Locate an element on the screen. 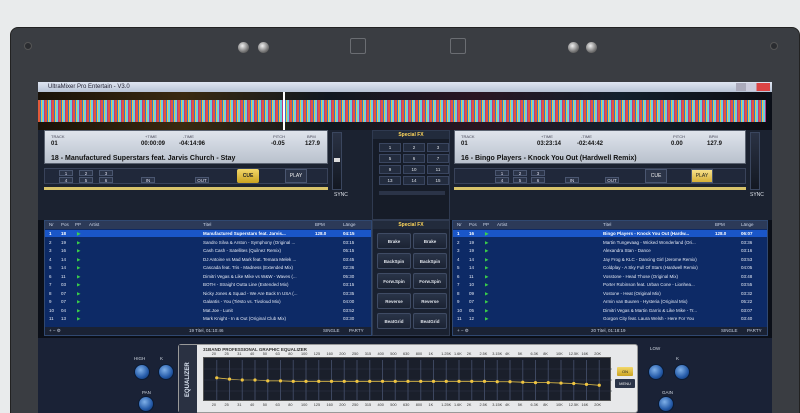 The width and height of the screenshot is (800, 413). pan-knob is located at coordinates (146, 404).